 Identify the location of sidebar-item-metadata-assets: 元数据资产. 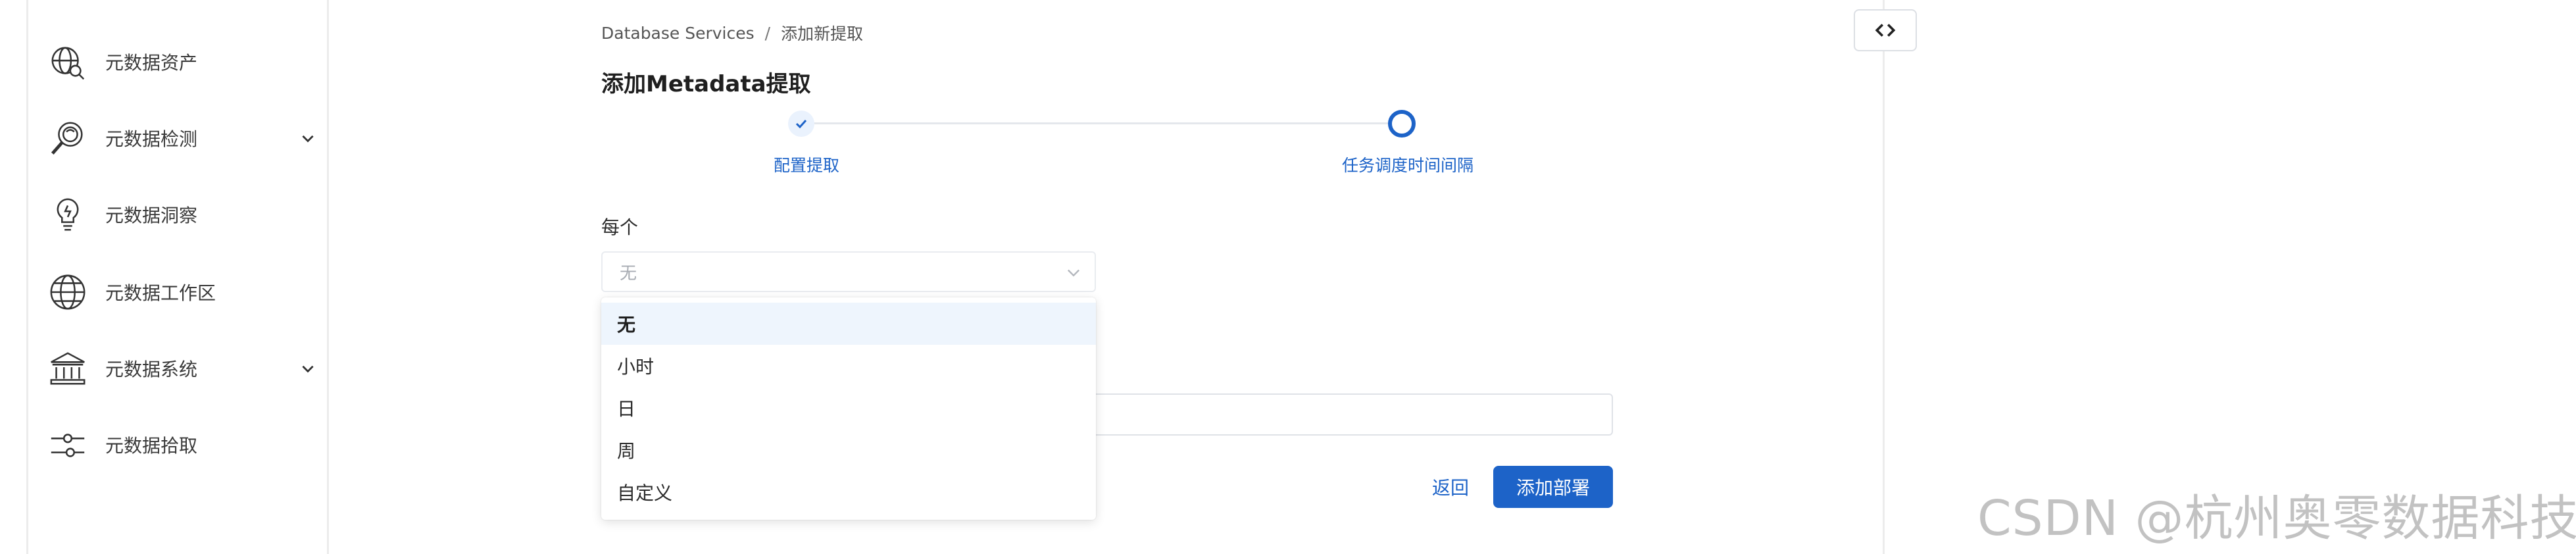
(183, 62).